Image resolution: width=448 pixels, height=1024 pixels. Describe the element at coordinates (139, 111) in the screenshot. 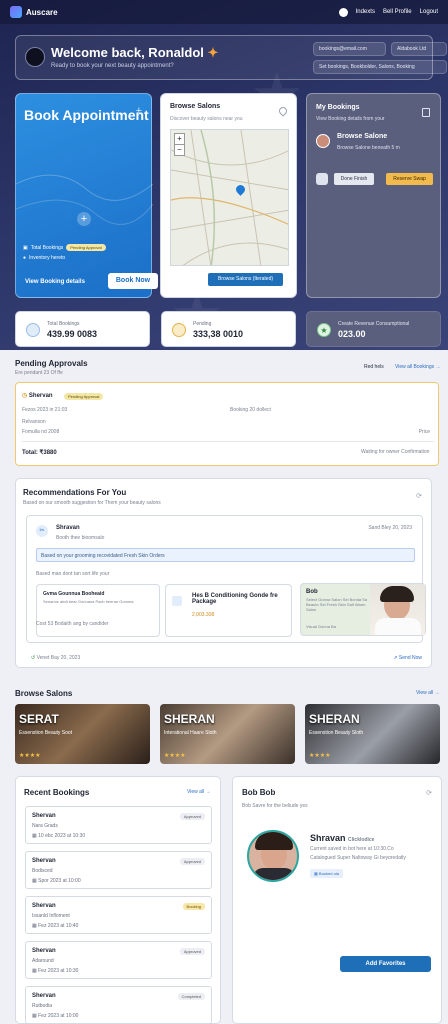

I see `plus-icon: +` at that location.